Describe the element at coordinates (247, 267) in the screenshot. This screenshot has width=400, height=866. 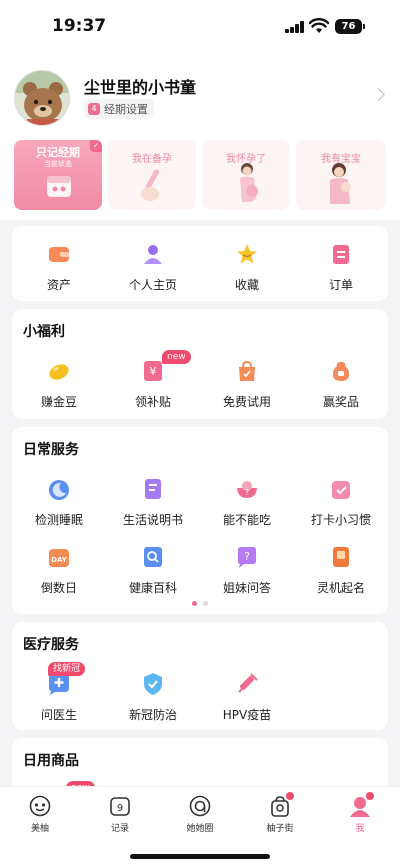
I see `quick-item-favorites: 收藏` at that location.